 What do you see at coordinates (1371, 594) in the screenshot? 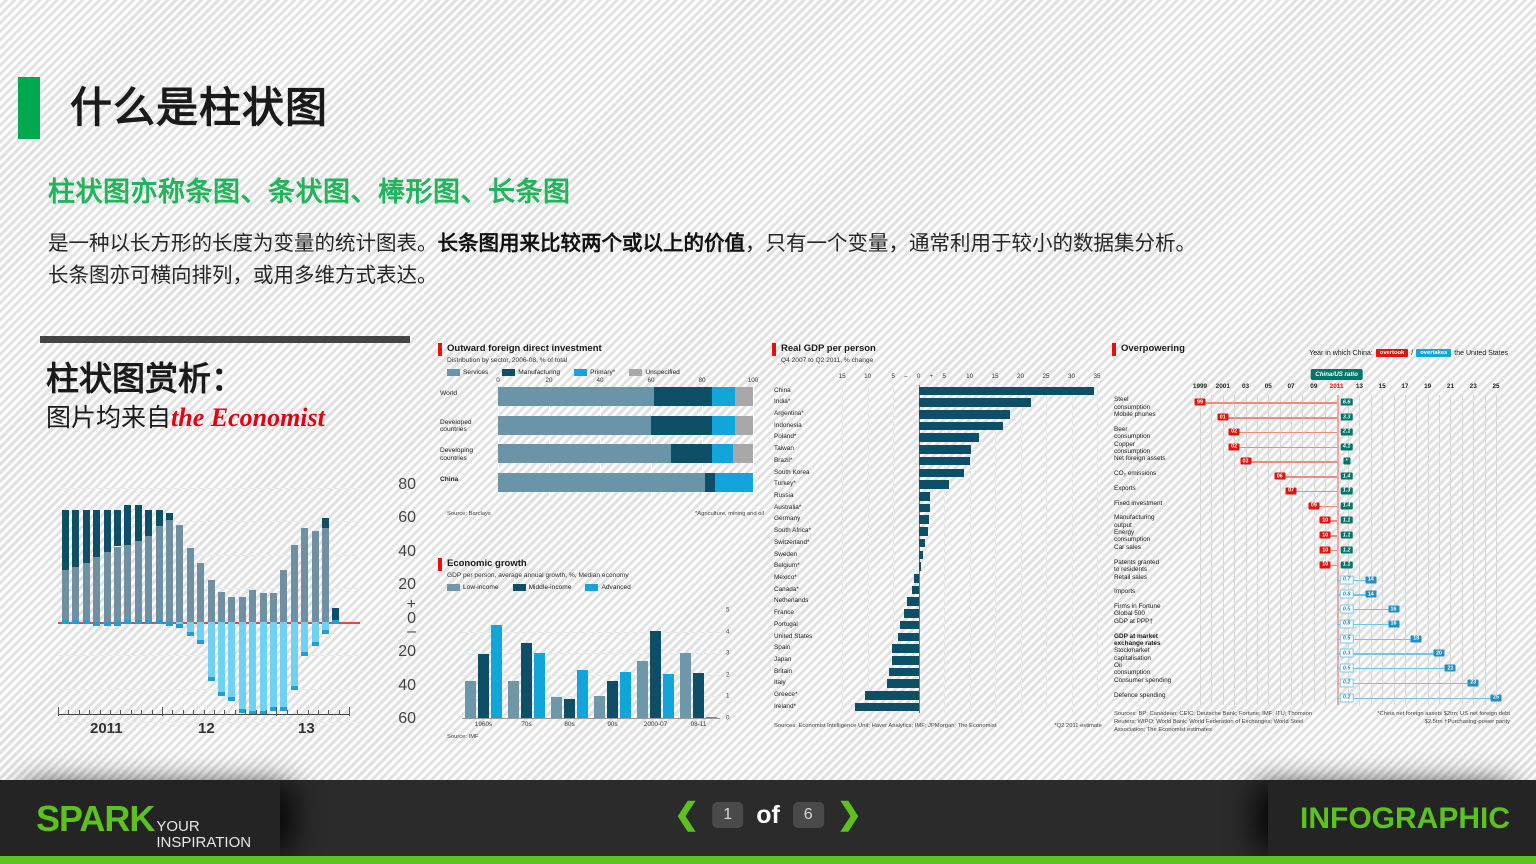
I see `year-chip-future: 14` at bounding box center [1371, 594].